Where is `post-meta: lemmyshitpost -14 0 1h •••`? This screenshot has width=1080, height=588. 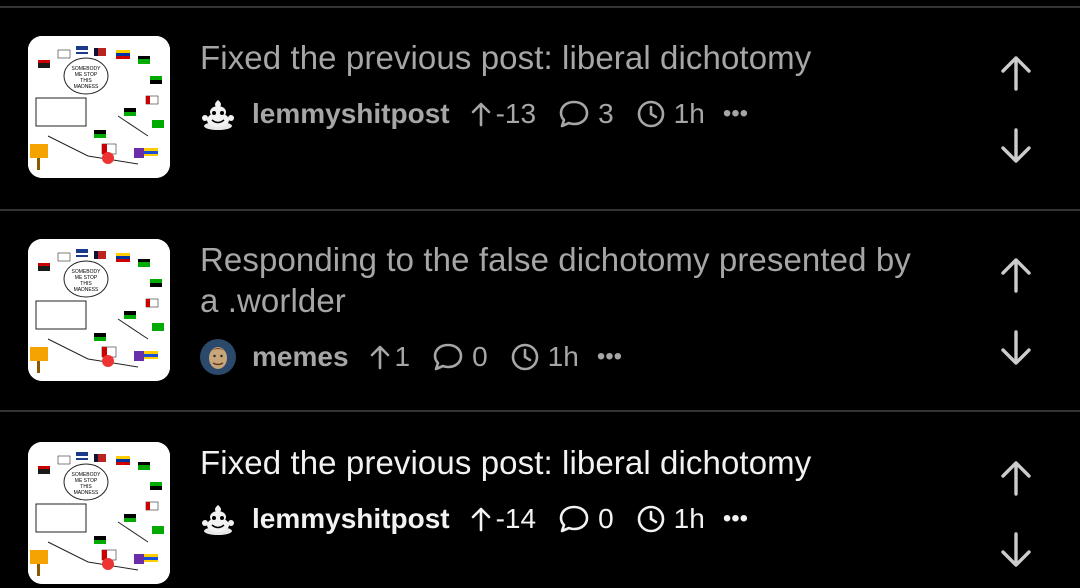 post-meta: lemmyshitpost -14 0 1h ••• is located at coordinates (474, 519).